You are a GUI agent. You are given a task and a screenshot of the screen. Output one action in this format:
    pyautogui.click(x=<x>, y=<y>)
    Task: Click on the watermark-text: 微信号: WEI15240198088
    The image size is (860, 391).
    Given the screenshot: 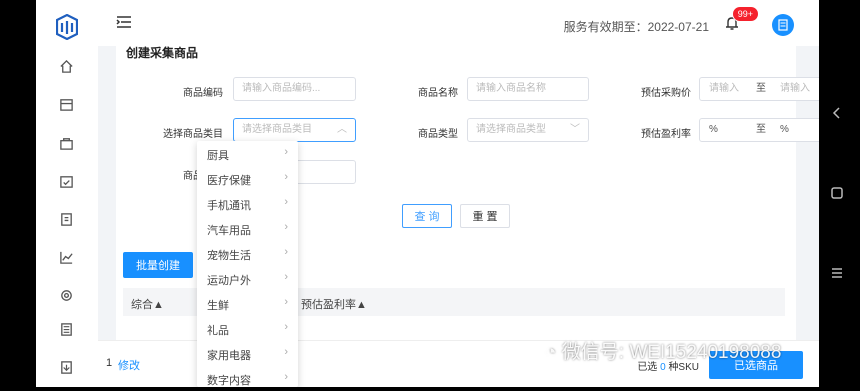 What is the action you would take?
    pyautogui.click(x=671, y=352)
    